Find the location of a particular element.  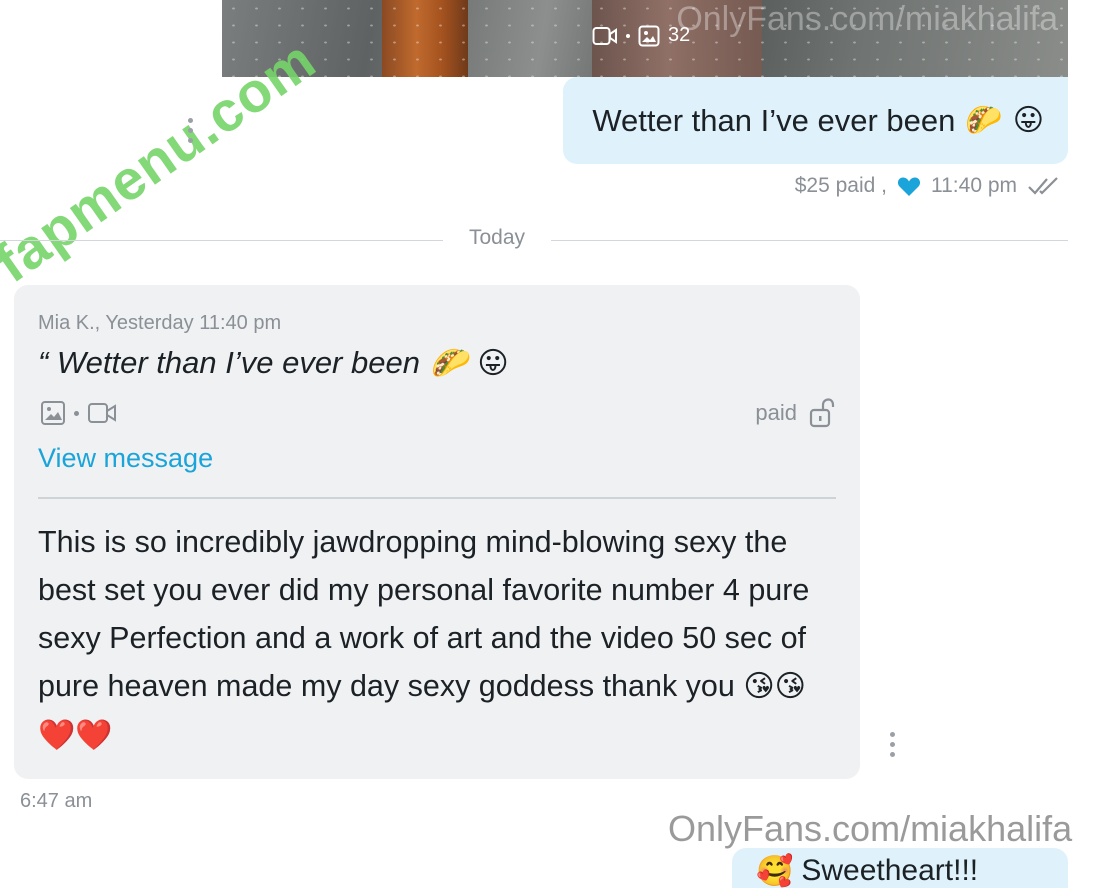

sent-message-text: Wetter than I’ve ever been is located at coordinates (774, 120).